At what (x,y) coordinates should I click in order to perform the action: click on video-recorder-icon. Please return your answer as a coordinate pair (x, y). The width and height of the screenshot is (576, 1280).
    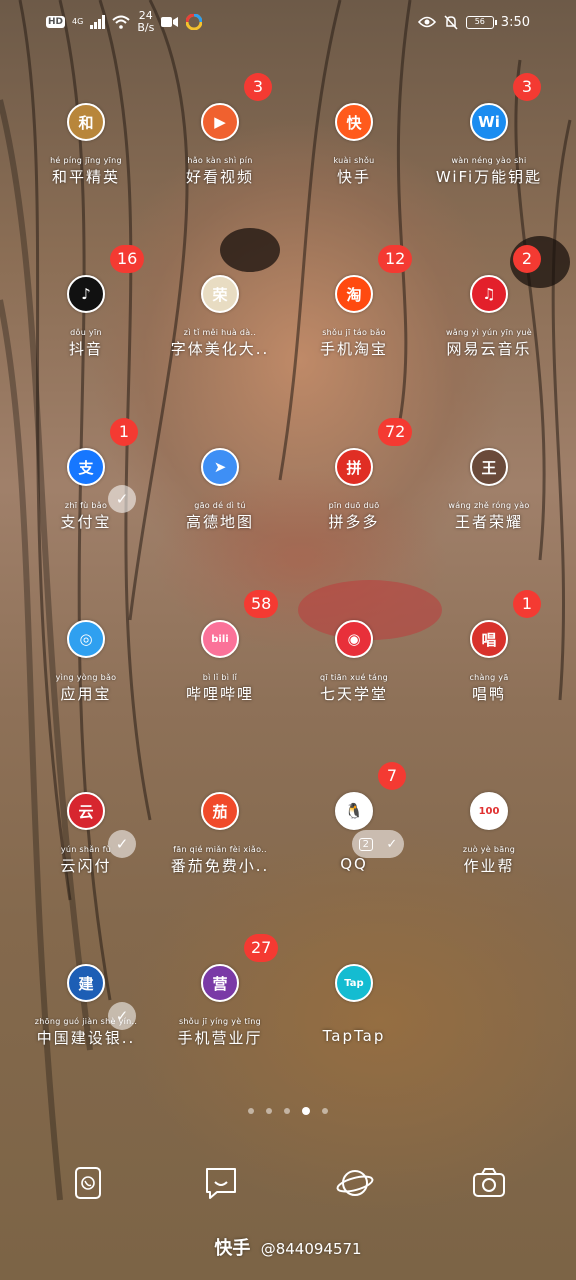
    Looking at the image, I should click on (170, 22).